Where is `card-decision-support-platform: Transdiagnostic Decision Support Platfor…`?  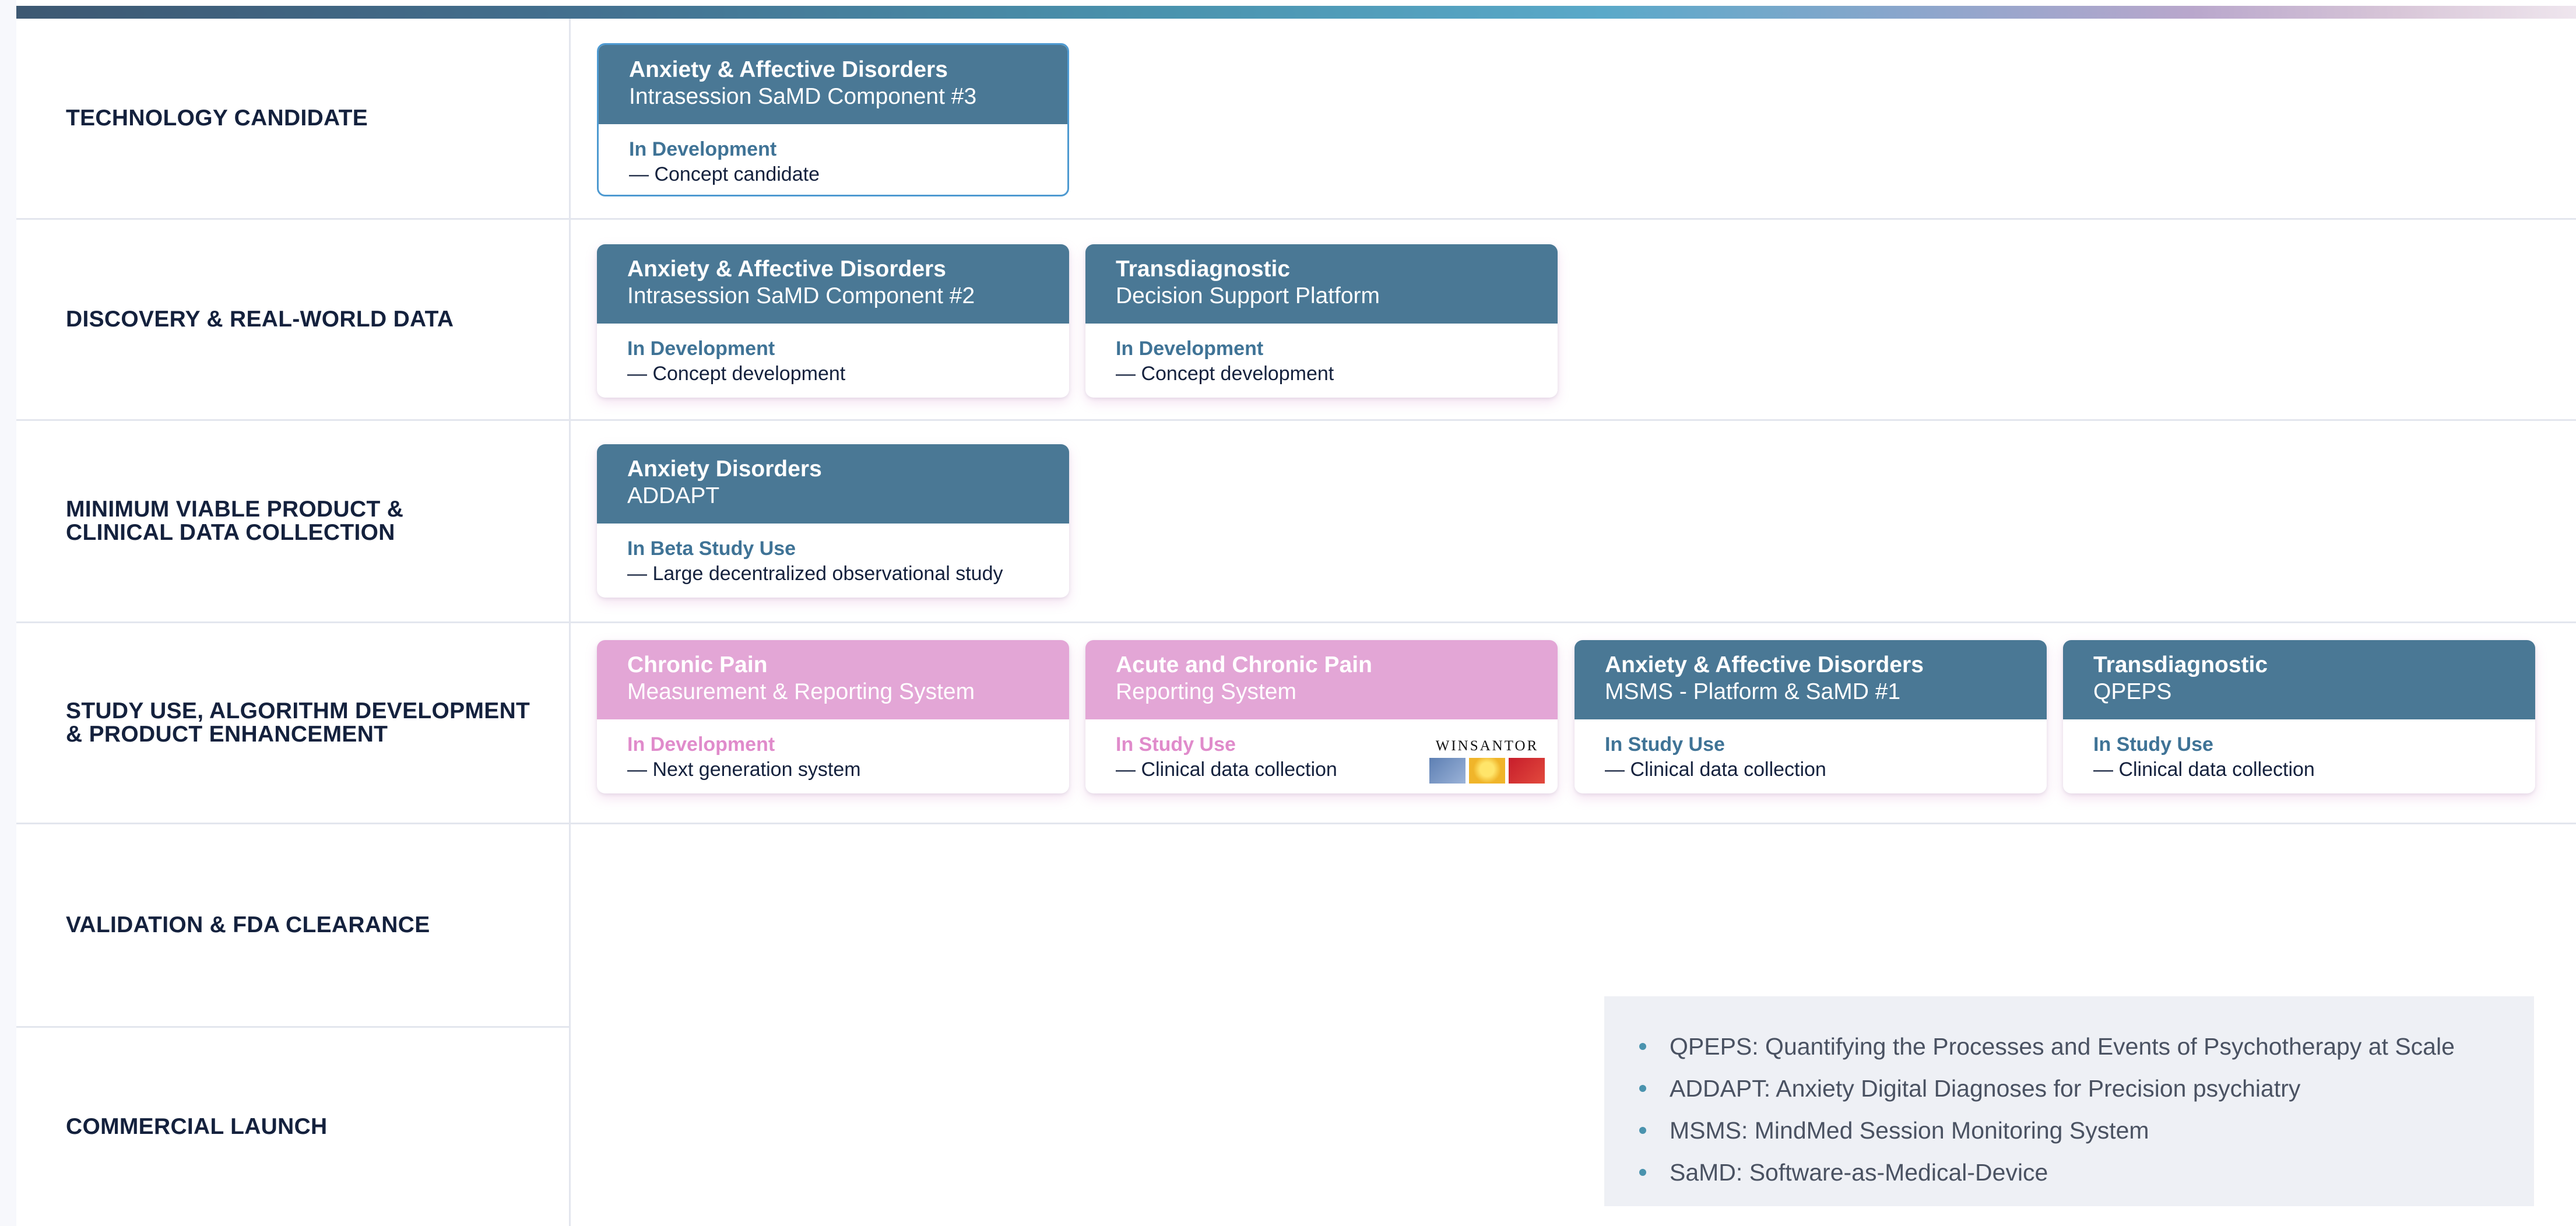
card-decision-support-platform: Transdiagnostic Decision Support Platfor… is located at coordinates (1321, 321).